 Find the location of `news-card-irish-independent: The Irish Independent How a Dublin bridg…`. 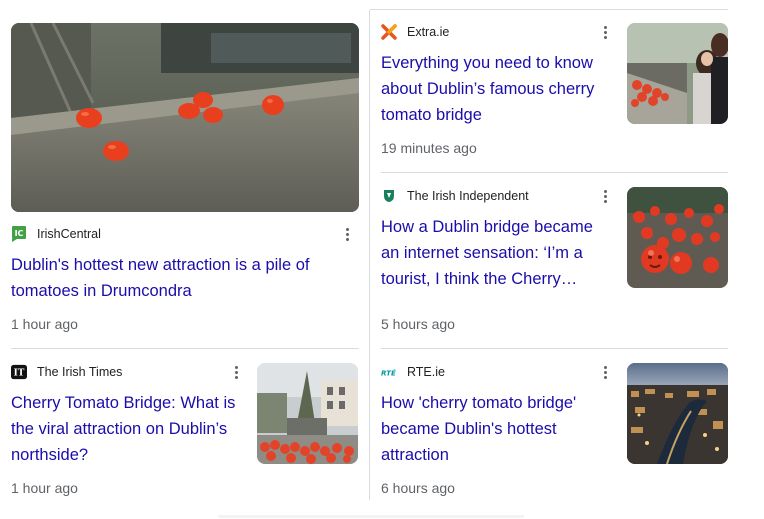

news-card-irish-independent: The Irish Independent How a Dublin bridg… is located at coordinates (497, 259).